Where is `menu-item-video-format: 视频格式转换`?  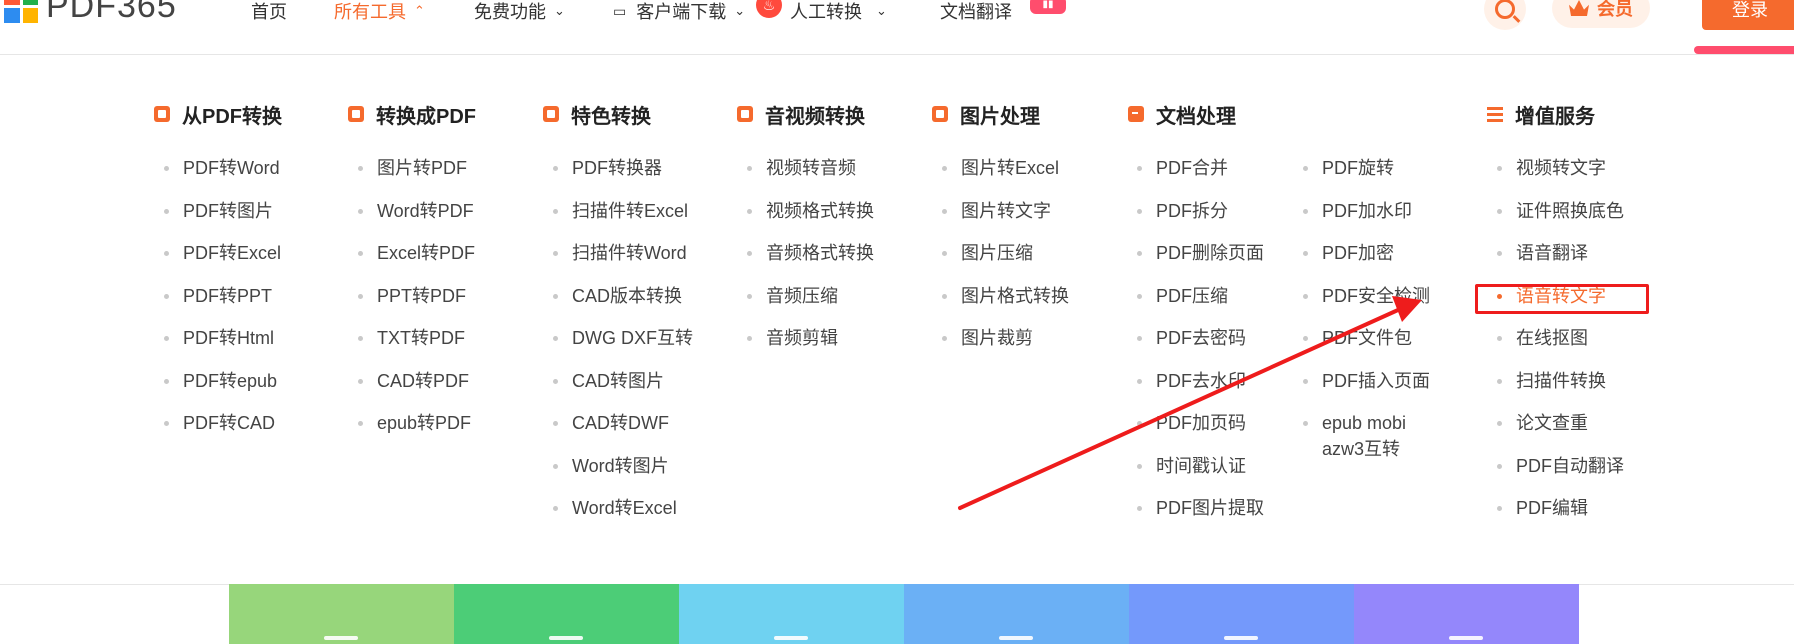
menu-item-video-format: 视频格式转换 is located at coordinates (810, 219).